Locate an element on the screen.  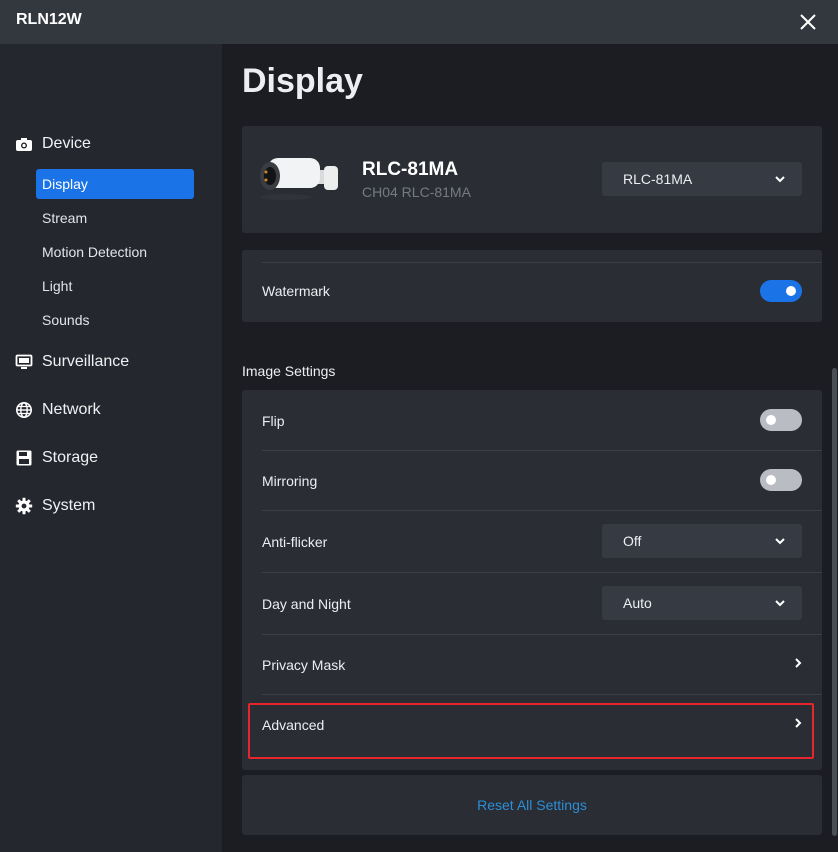
nav-network-label: Network is located at coordinates (71, 409).